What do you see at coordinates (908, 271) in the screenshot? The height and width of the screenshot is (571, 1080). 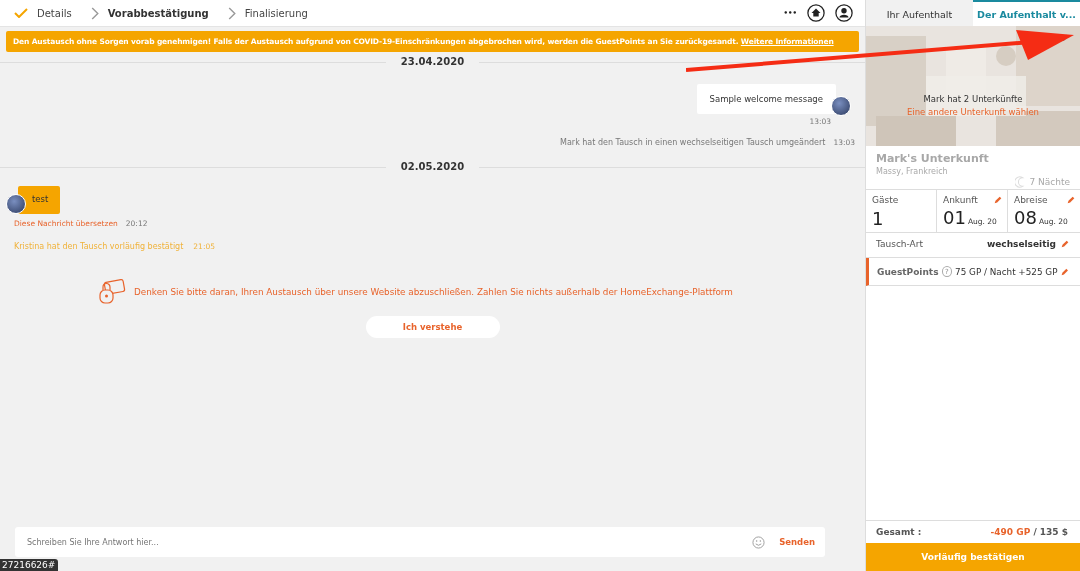 I see `guestpoints-label: GuestPoints` at bounding box center [908, 271].